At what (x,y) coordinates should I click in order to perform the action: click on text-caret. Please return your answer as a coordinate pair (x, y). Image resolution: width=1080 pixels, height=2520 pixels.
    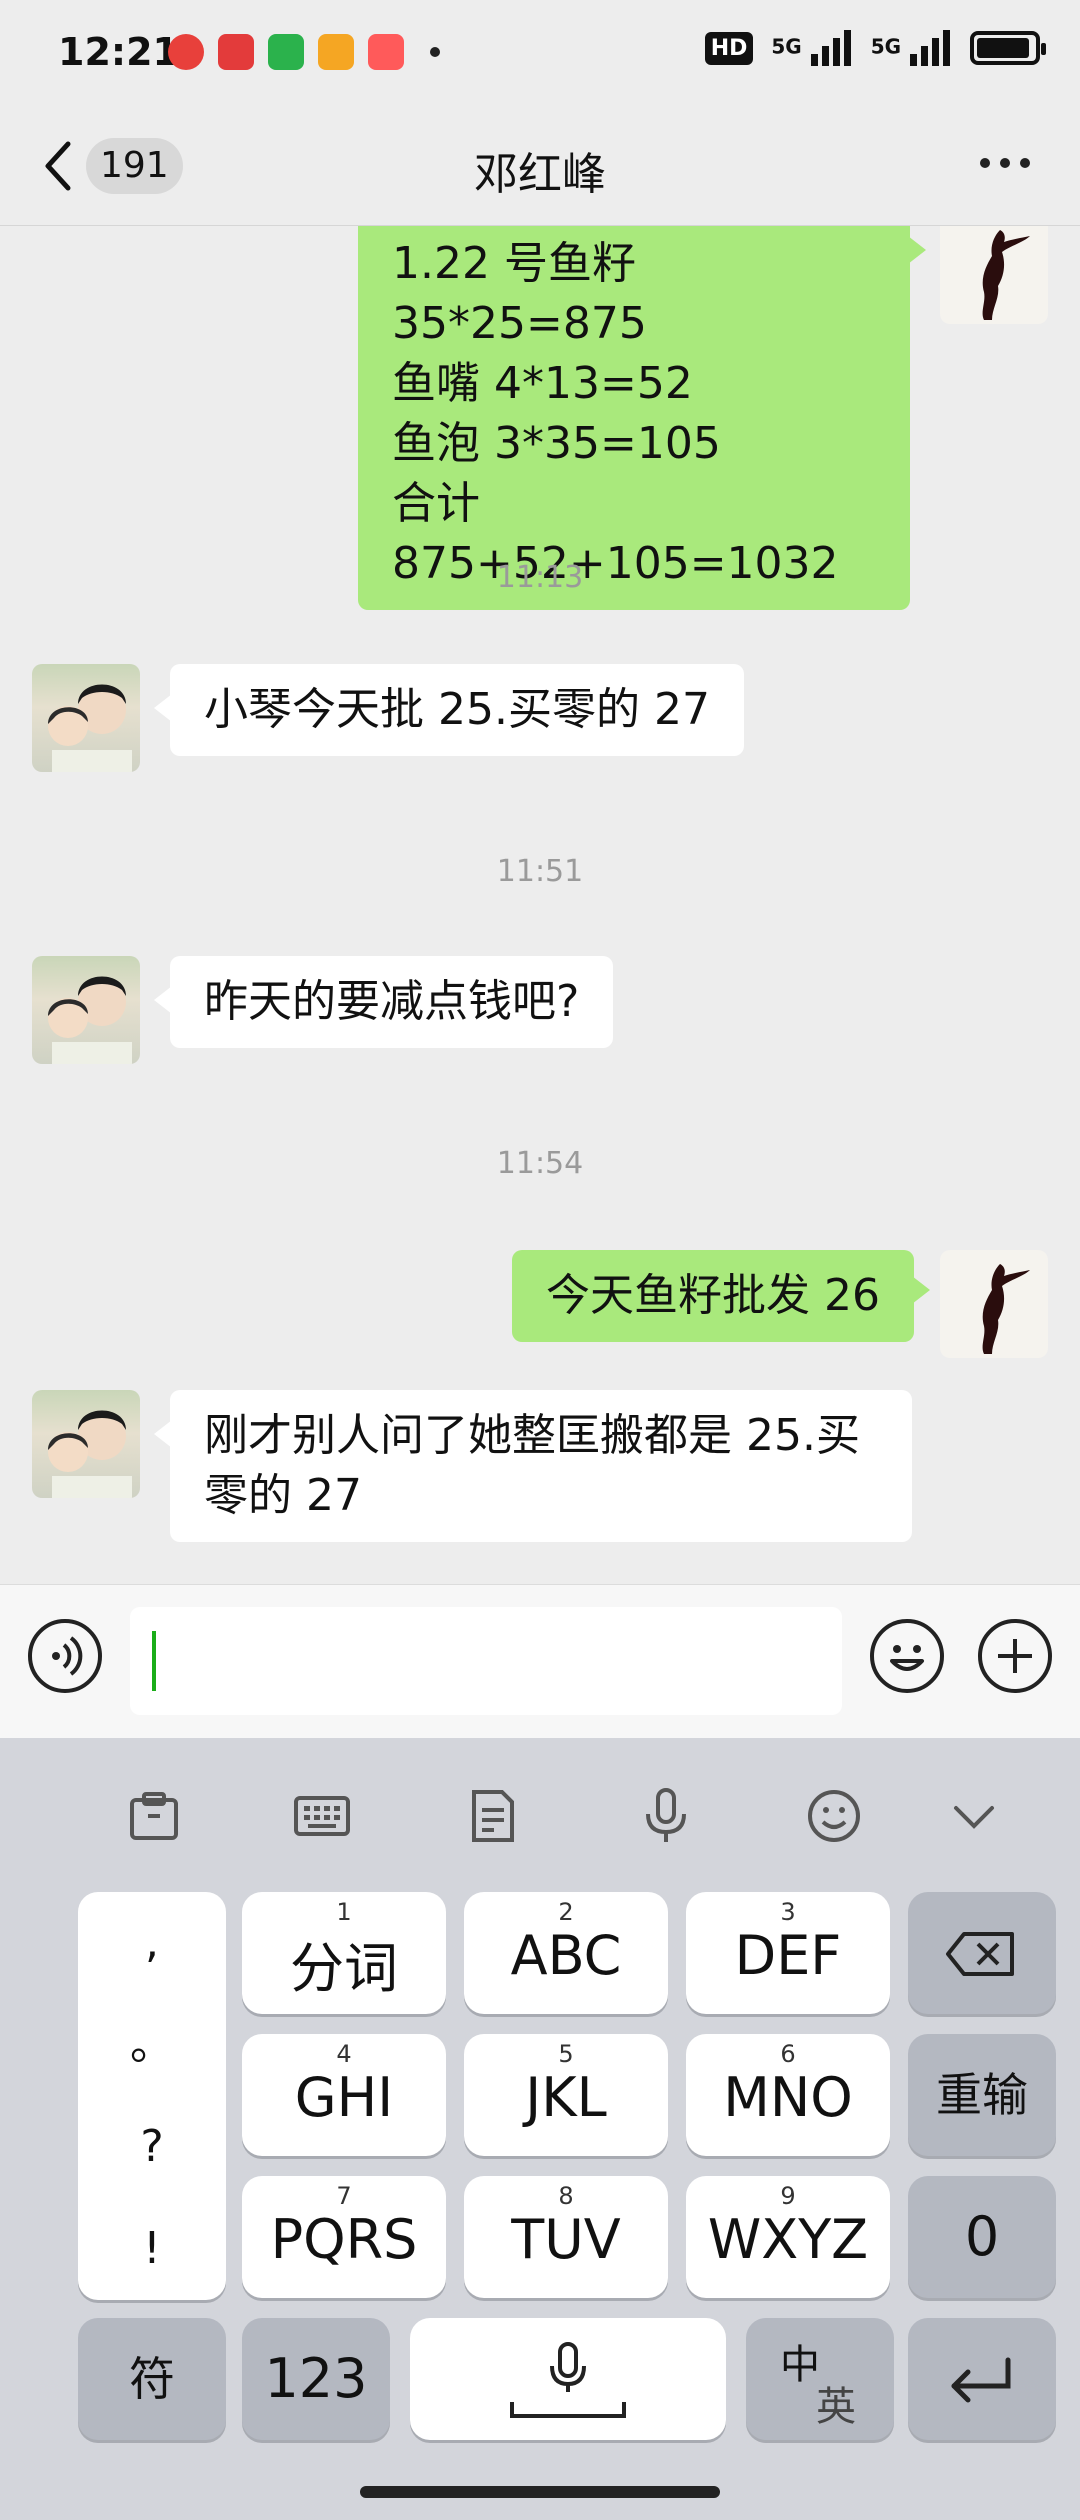
    Looking at the image, I should click on (154, 1661).